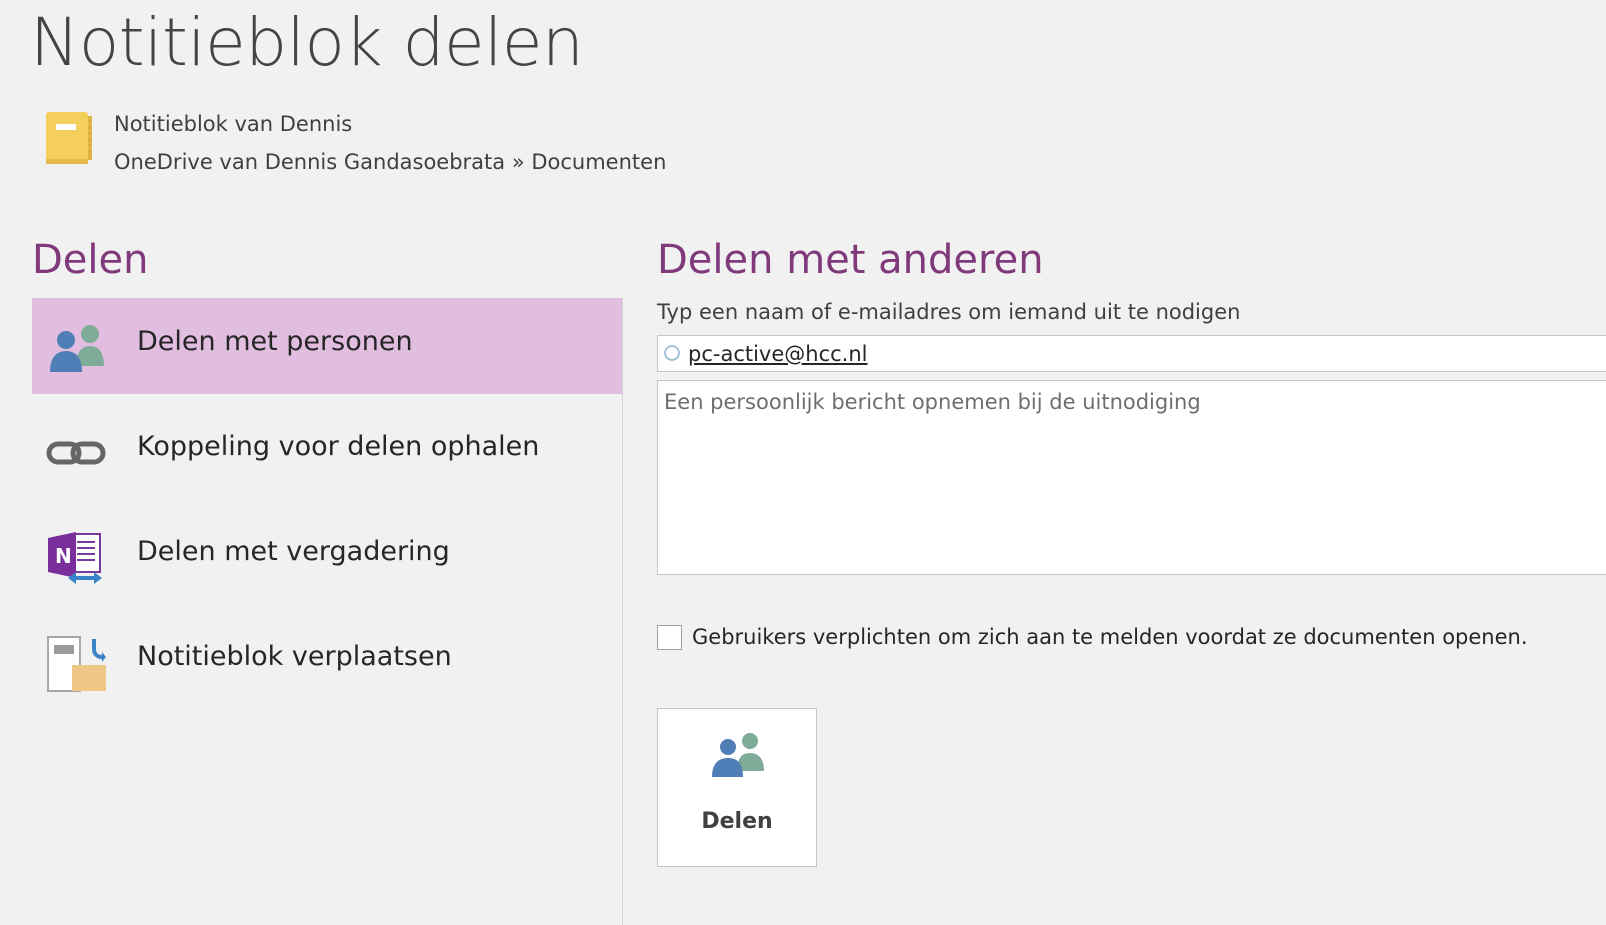  What do you see at coordinates (293, 551) in the screenshot?
I see `menu-item-label: Delen met vergadering` at bounding box center [293, 551].